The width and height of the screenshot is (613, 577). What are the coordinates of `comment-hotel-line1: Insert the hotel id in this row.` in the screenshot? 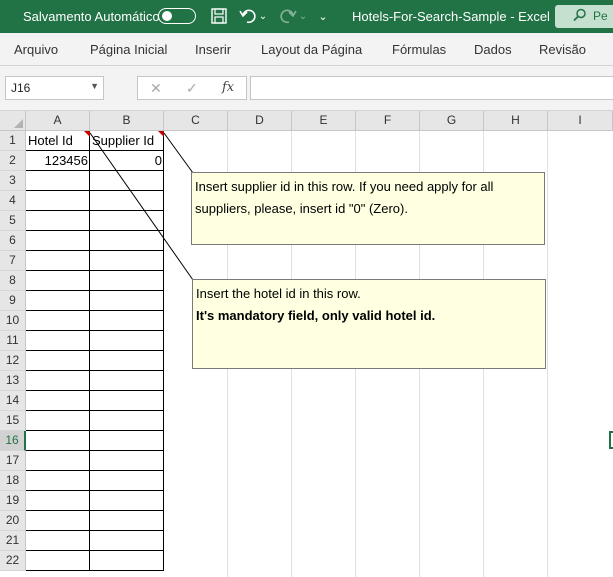 It's located at (278, 293).